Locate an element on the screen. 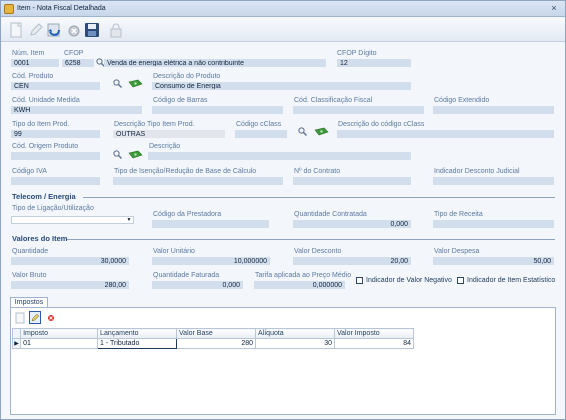  quantidade-faturada-label: Quantidade Faturada is located at coordinates (186, 275).